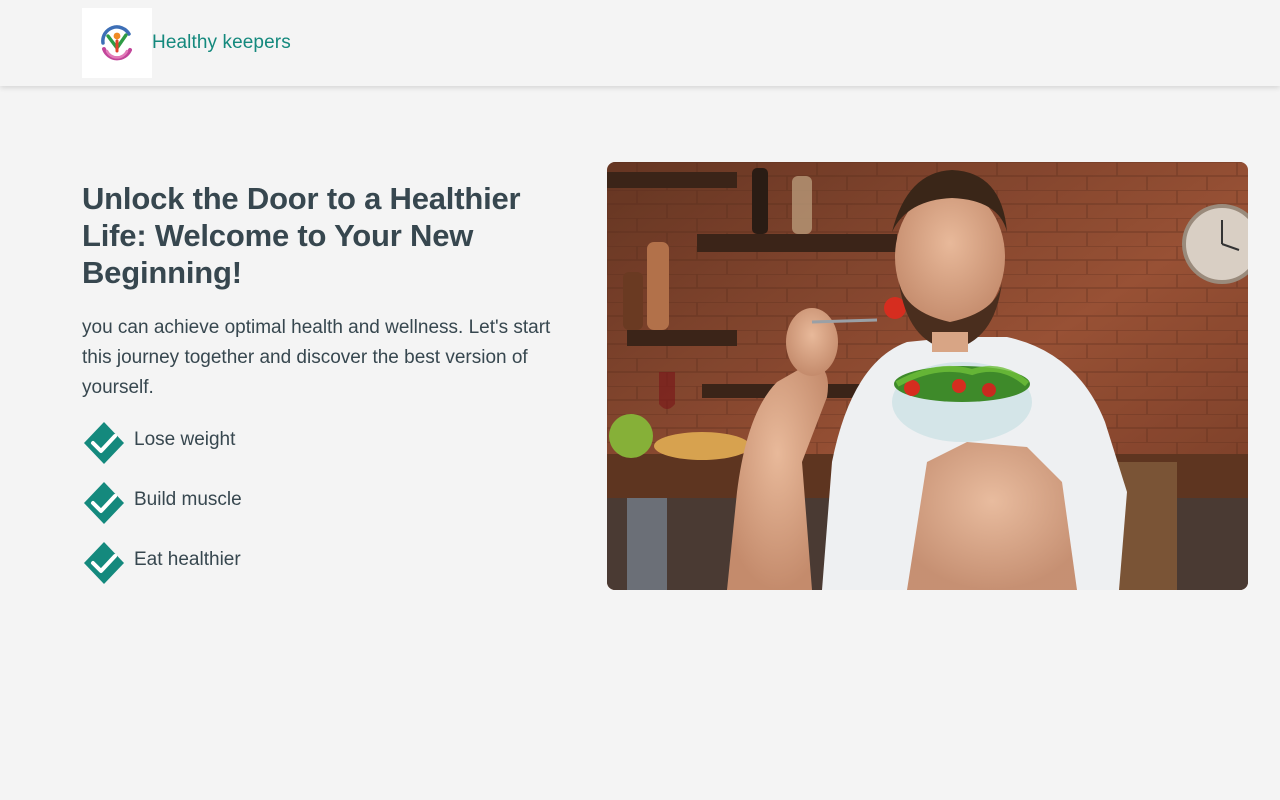 This screenshot has height=800, width=1280. Describe the element at coordinates (640, 43) in the screenshot. I see `site-header: Healthy keepers` at that location.